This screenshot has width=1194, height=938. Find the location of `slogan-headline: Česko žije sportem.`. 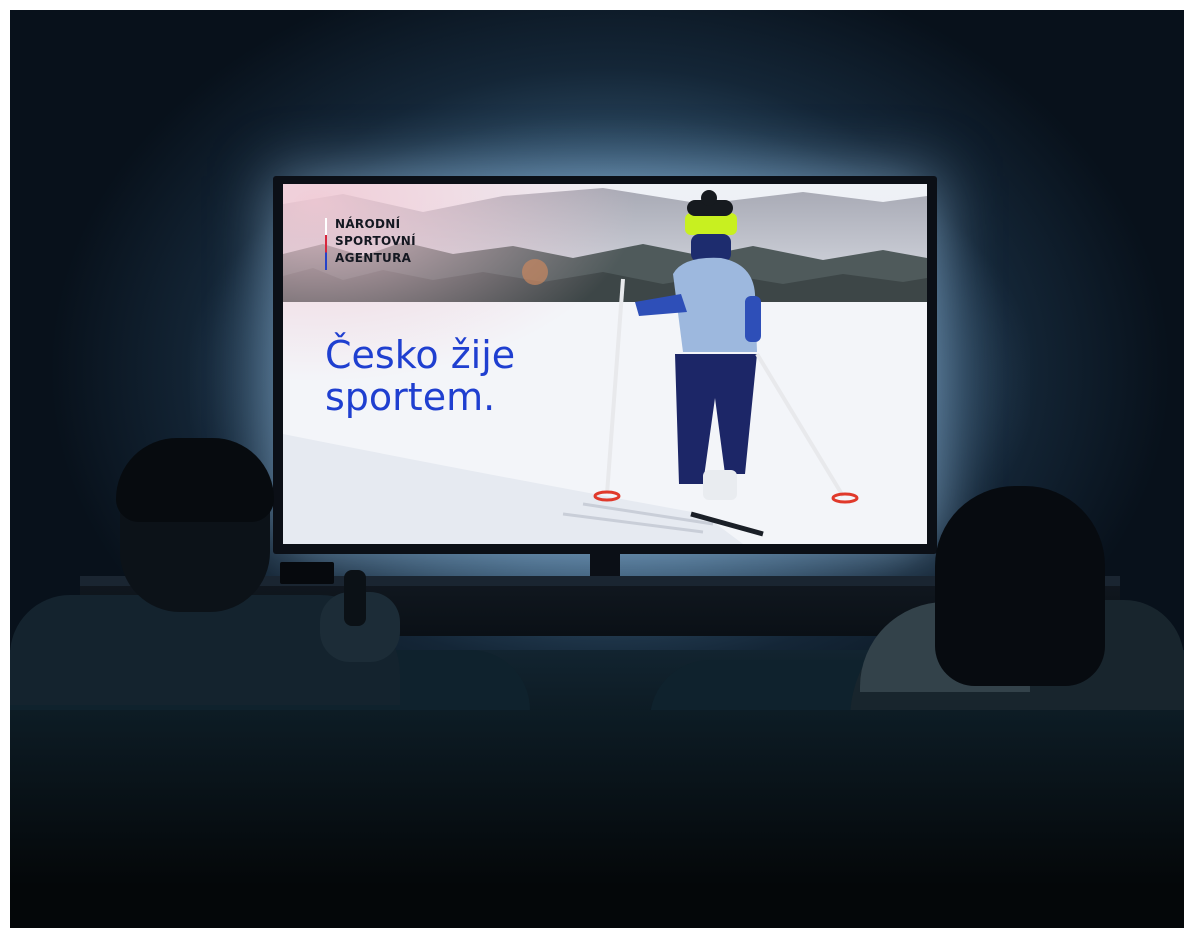

slogan-headline: Česko žije sportem. is located at coordinates (420, 376).